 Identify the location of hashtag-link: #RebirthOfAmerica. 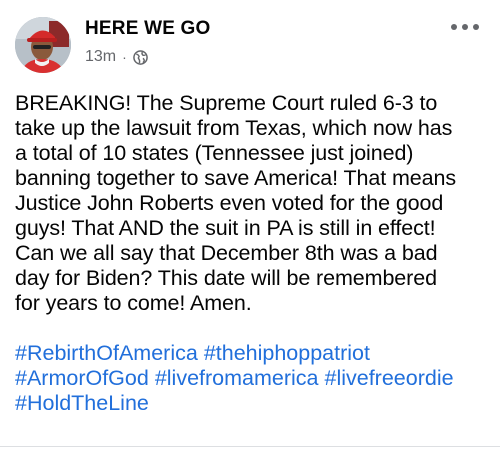
(106, 353).